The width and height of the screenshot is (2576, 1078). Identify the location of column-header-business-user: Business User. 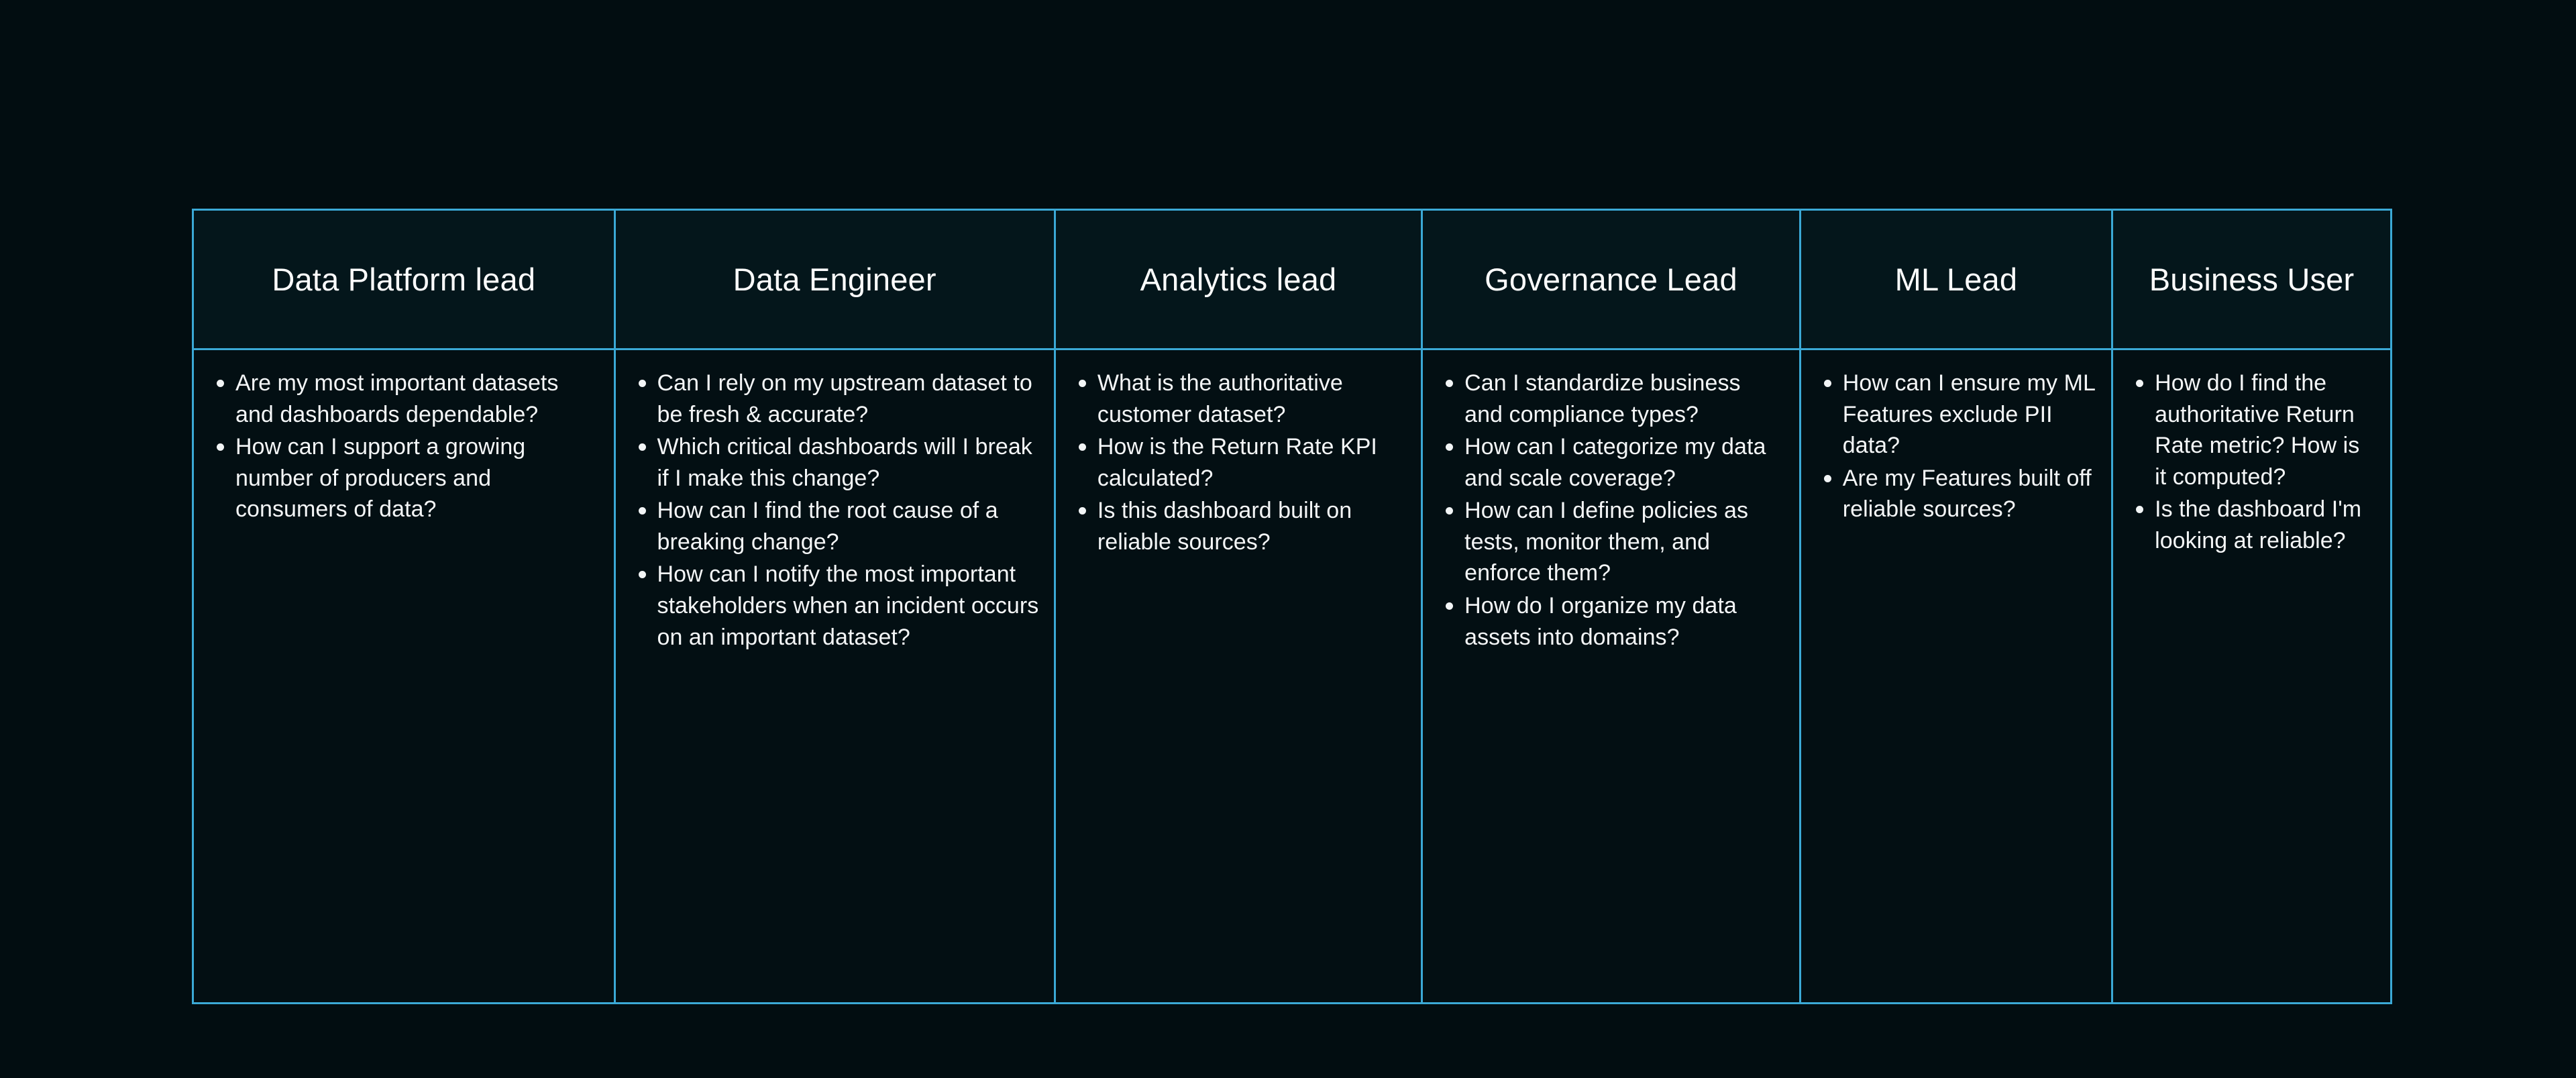
(2251, 279).